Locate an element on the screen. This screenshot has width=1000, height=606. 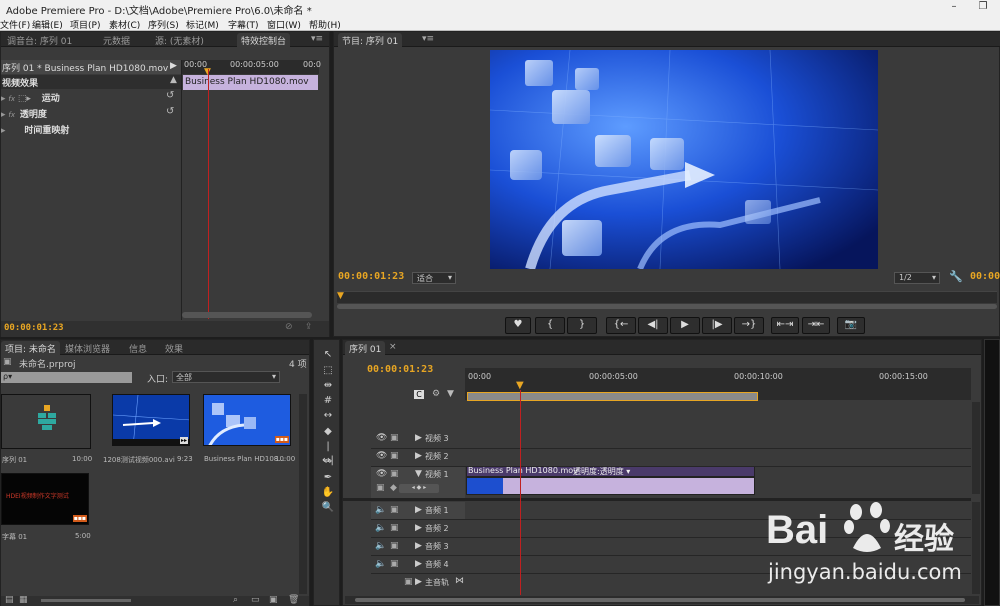
program-playhead-icon: ▼ is located at coordinates (340, 296).